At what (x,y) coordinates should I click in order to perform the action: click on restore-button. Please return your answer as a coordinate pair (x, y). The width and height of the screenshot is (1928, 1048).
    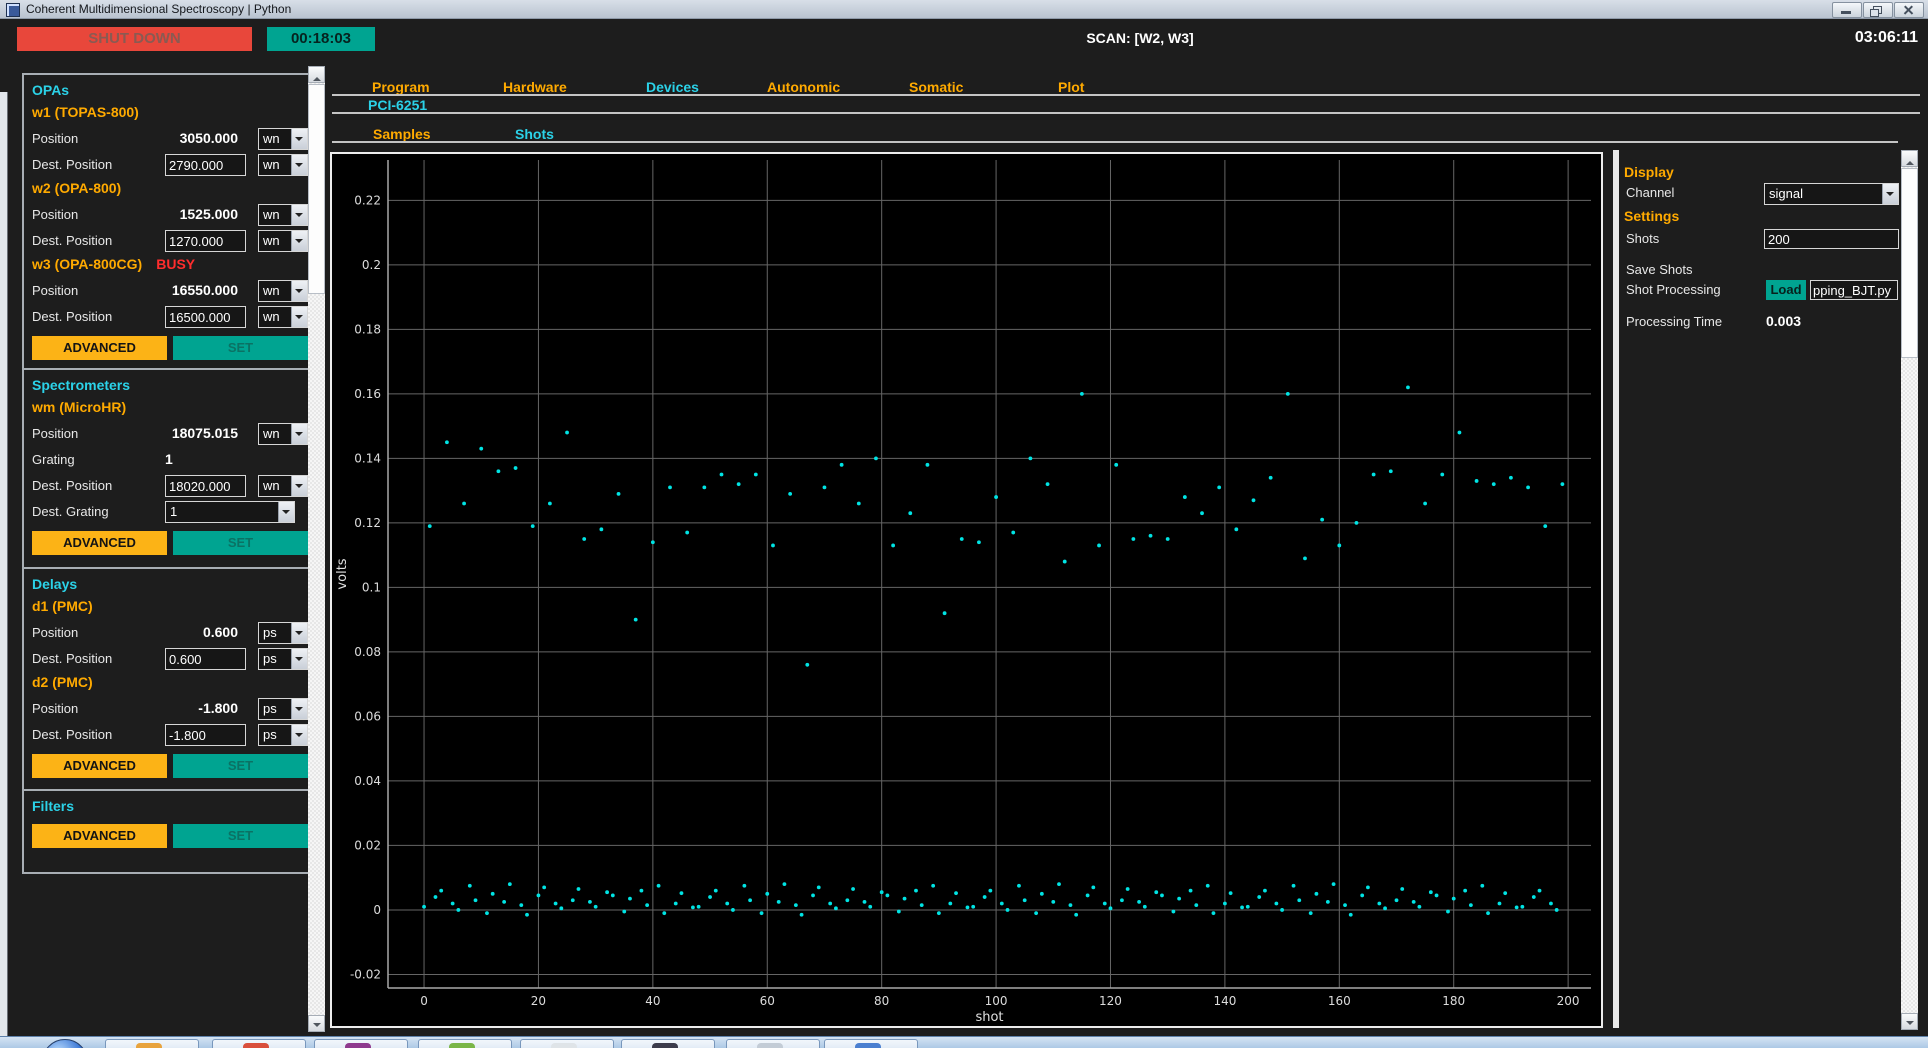
    Looking at the image, I should click on (1878, 10).